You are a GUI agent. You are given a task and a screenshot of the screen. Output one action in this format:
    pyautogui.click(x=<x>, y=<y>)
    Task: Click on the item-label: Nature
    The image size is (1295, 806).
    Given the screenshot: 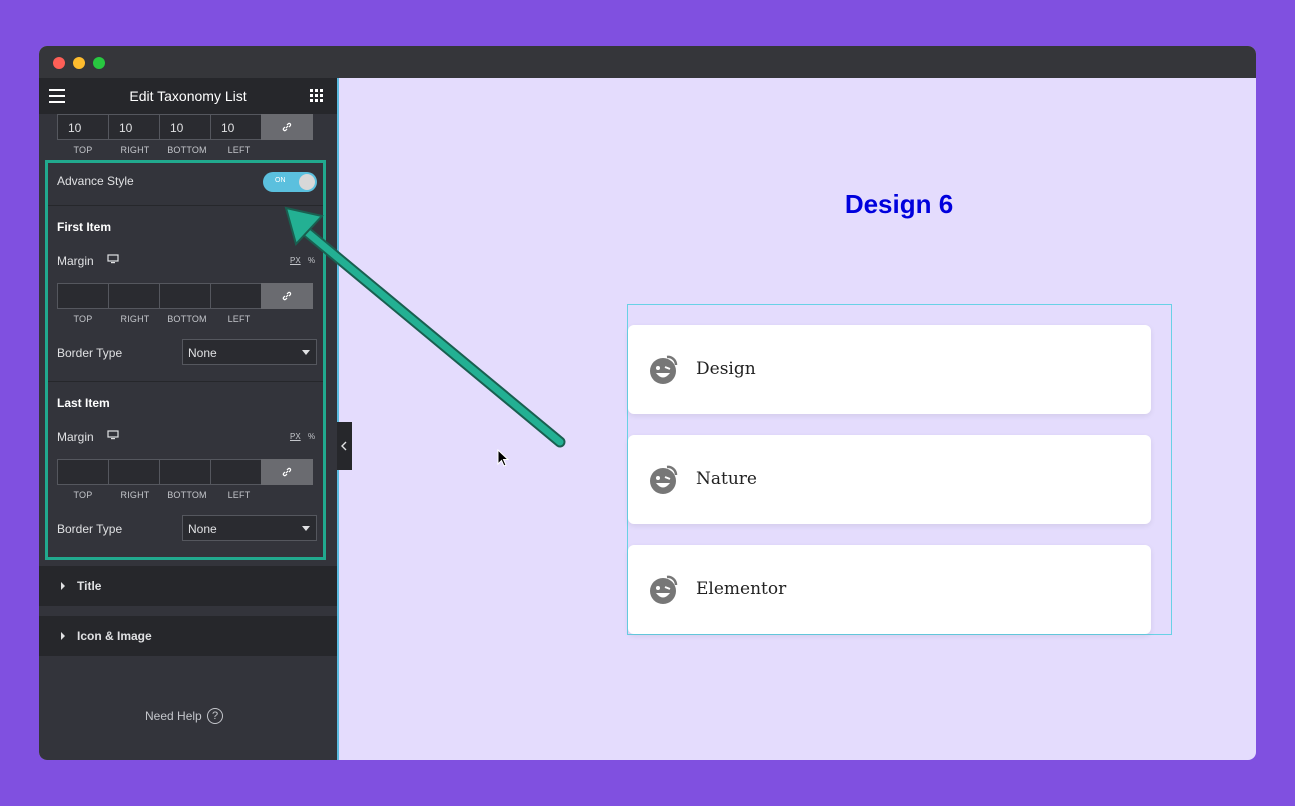 What is the action you would take?
    pyautogui.click(x=726, y=479)
    